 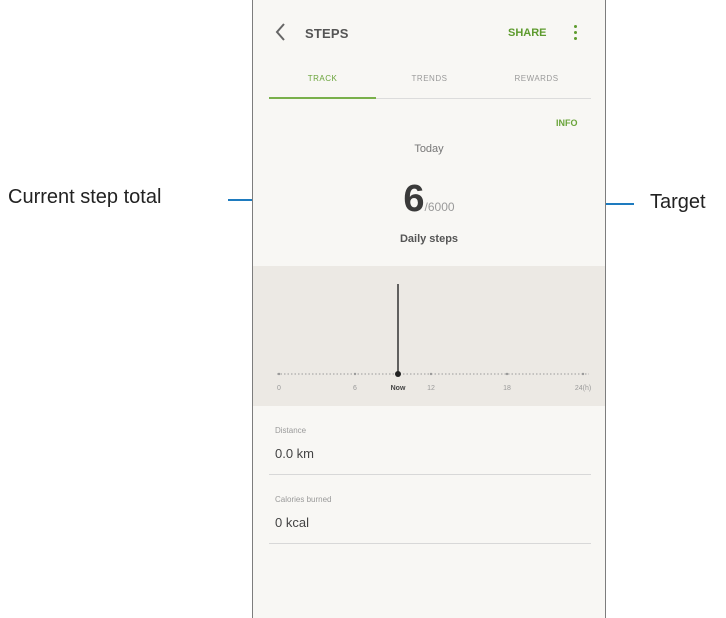 I want to click on tab-bar: TRACK TRENDS REWARDS, so click(x=430, y=81).